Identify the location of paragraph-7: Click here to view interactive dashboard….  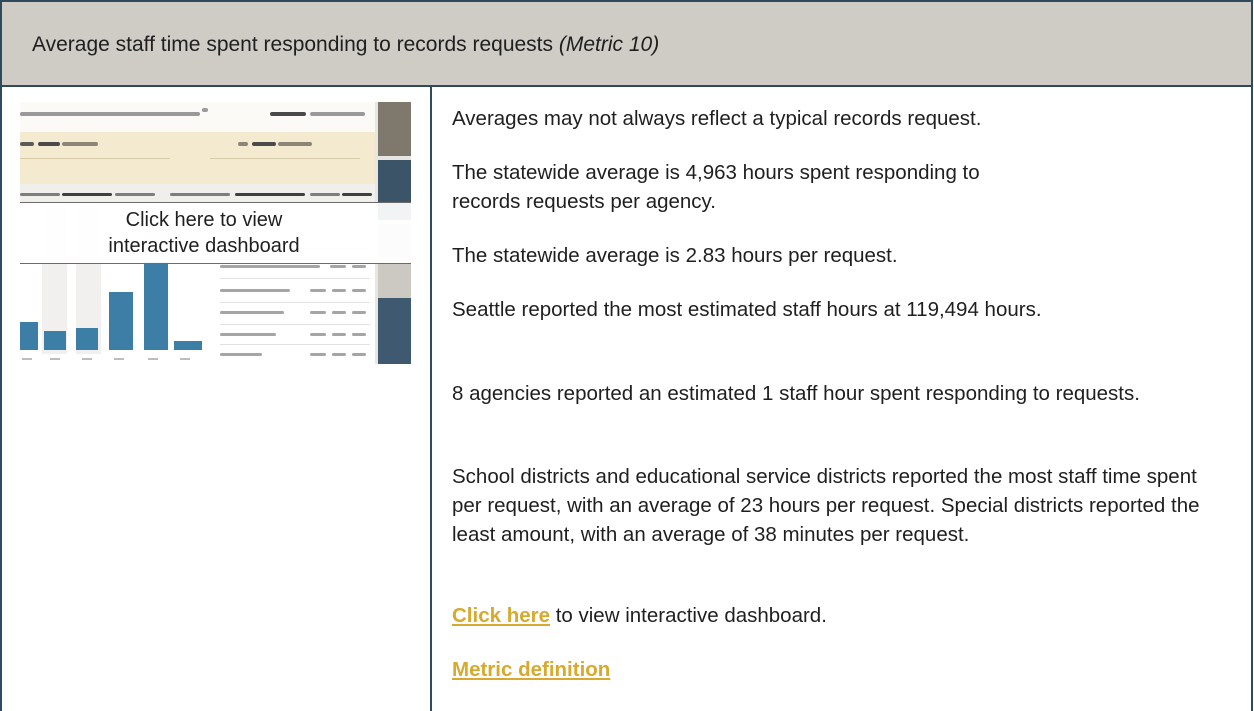
(842, 615).